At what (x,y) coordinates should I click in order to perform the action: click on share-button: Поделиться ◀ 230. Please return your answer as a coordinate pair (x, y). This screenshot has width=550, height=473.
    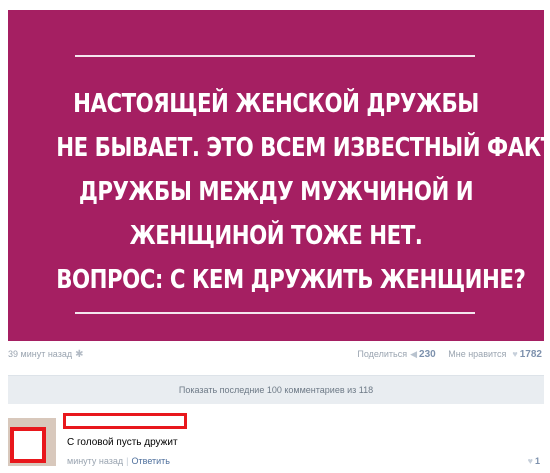
    Looking at the image, I should click on (397, 354).